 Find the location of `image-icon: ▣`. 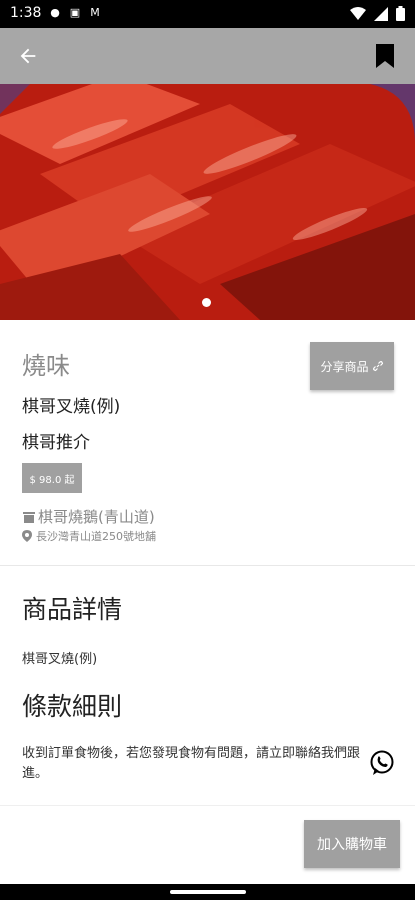

image-icon: ▣ is located at coordinates (75, 12).